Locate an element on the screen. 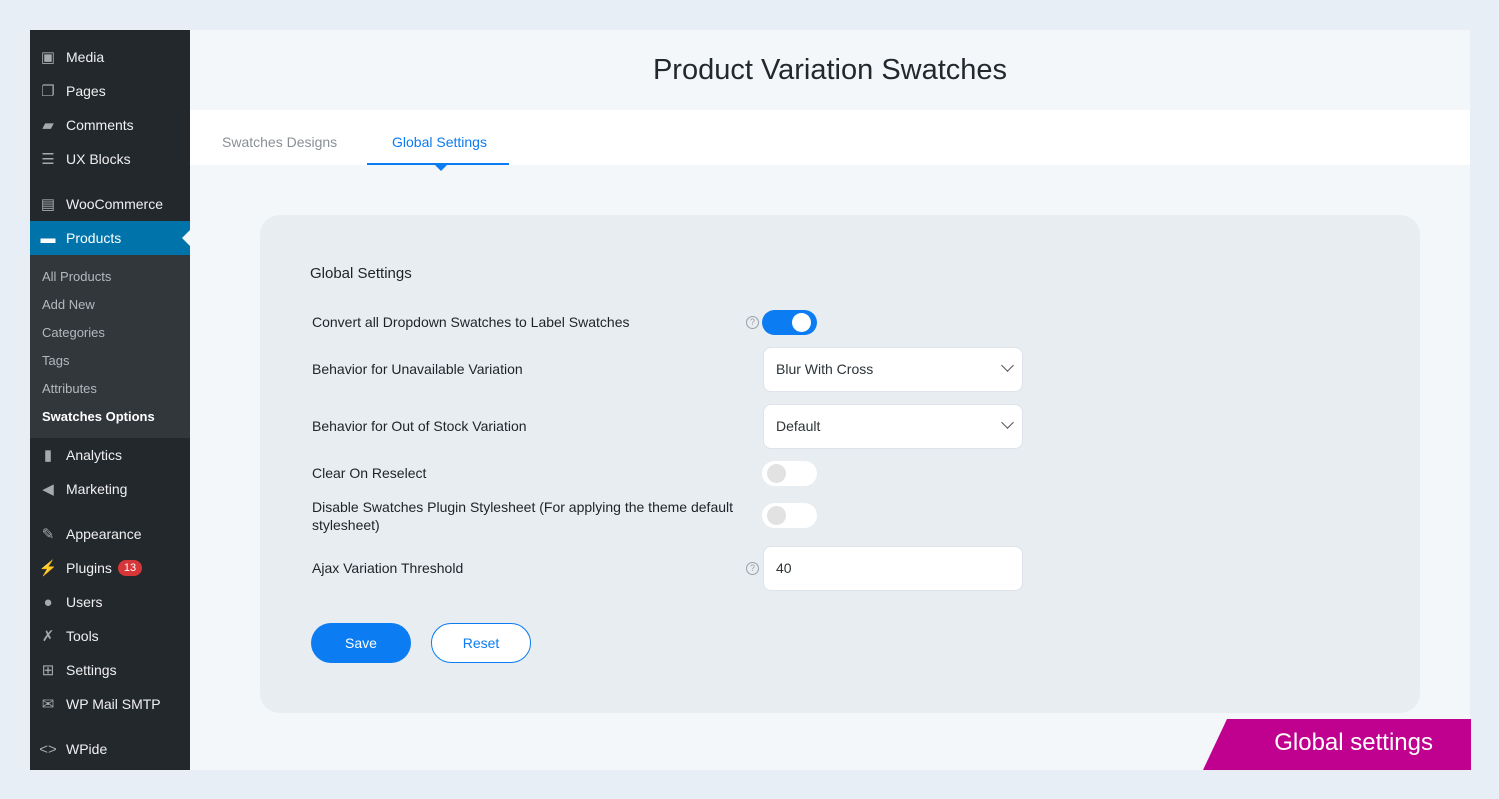  convert-toggle is located at coordinates (789, 322).